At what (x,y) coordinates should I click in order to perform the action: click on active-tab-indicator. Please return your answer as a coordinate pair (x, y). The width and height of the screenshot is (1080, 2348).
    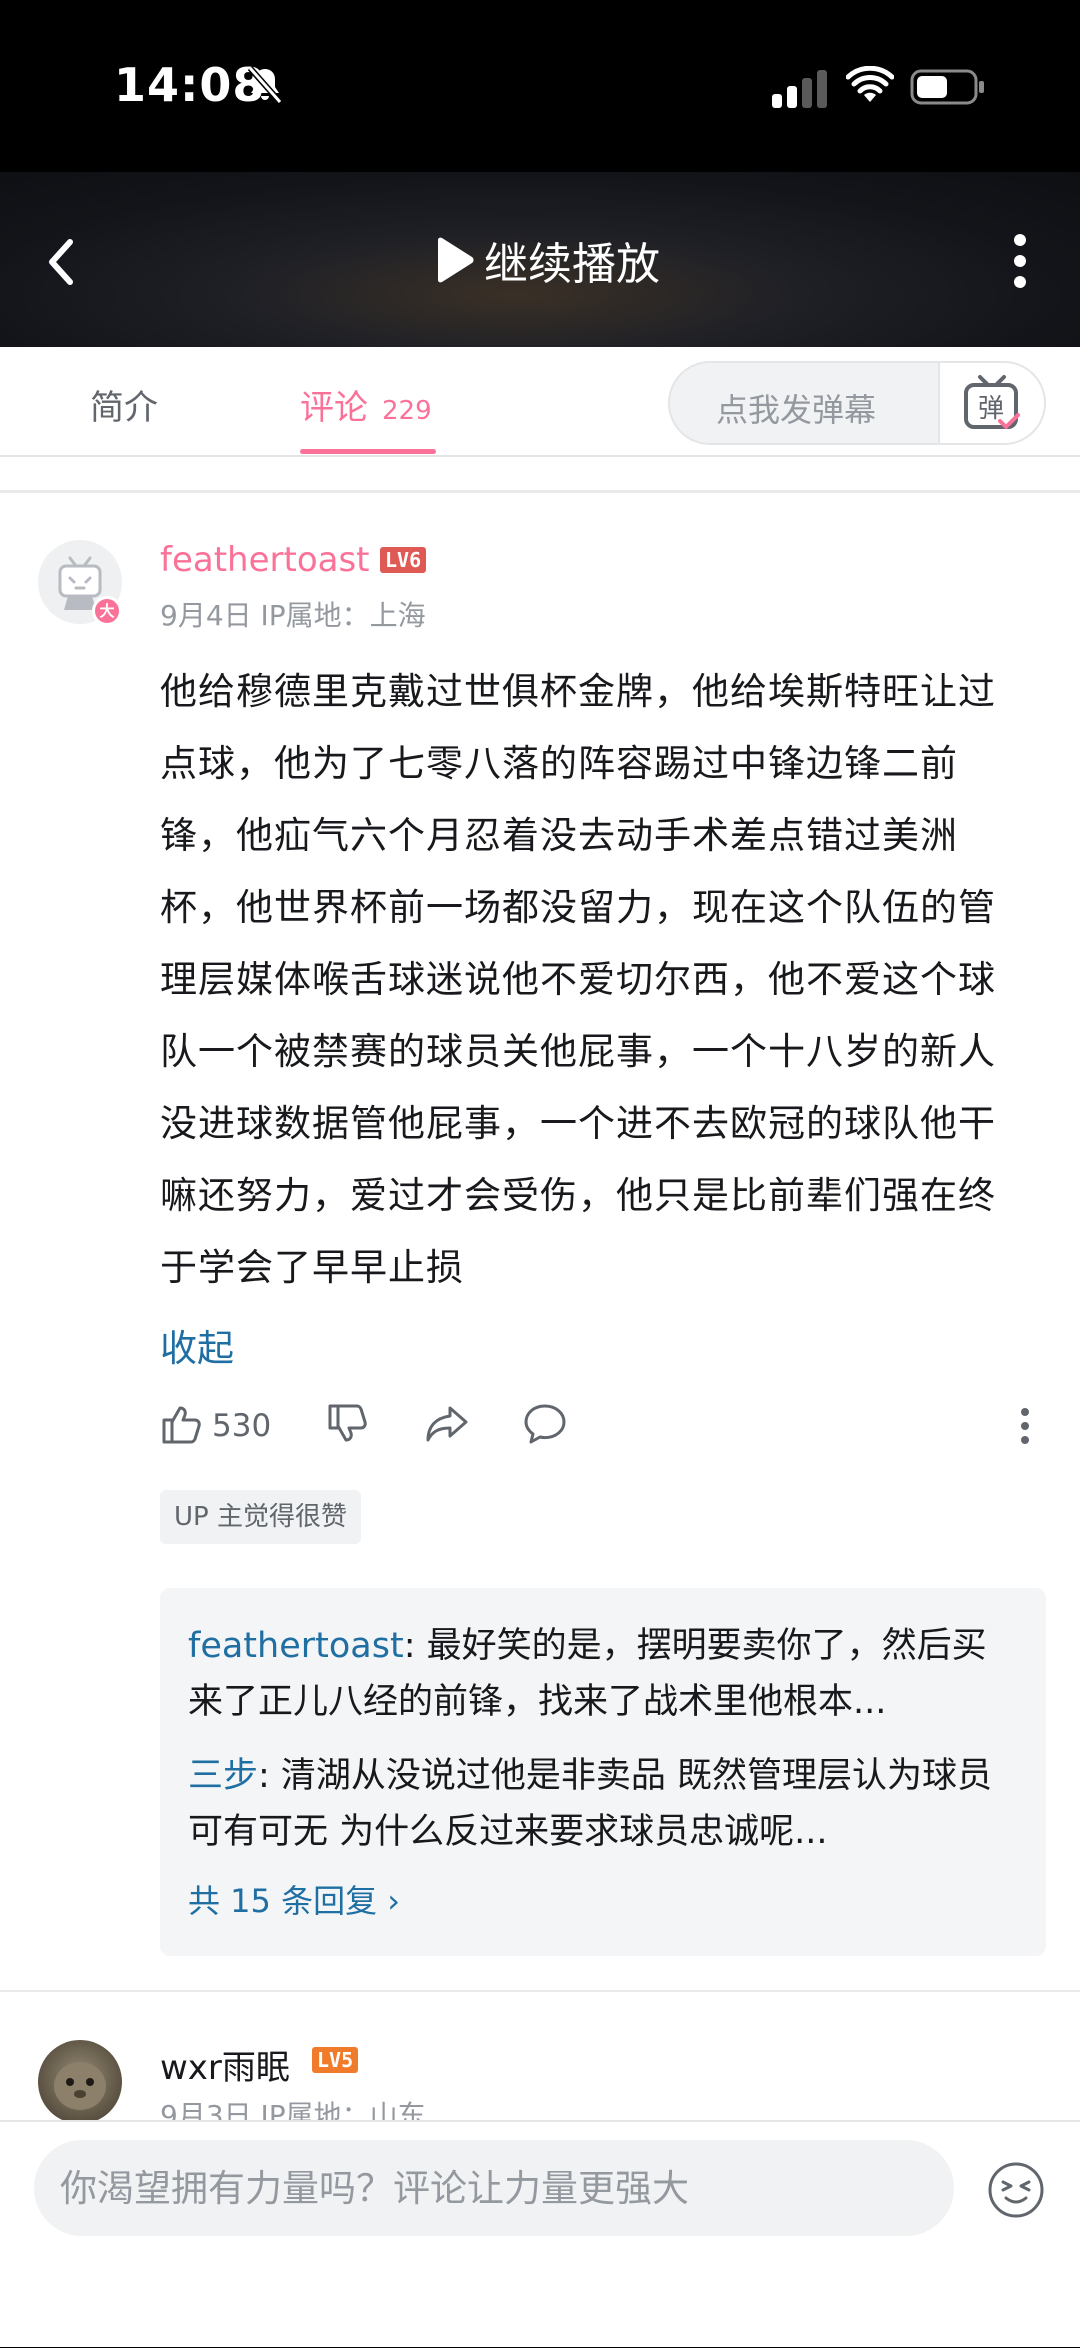
    Looking at the image, I should click on (368, 451).